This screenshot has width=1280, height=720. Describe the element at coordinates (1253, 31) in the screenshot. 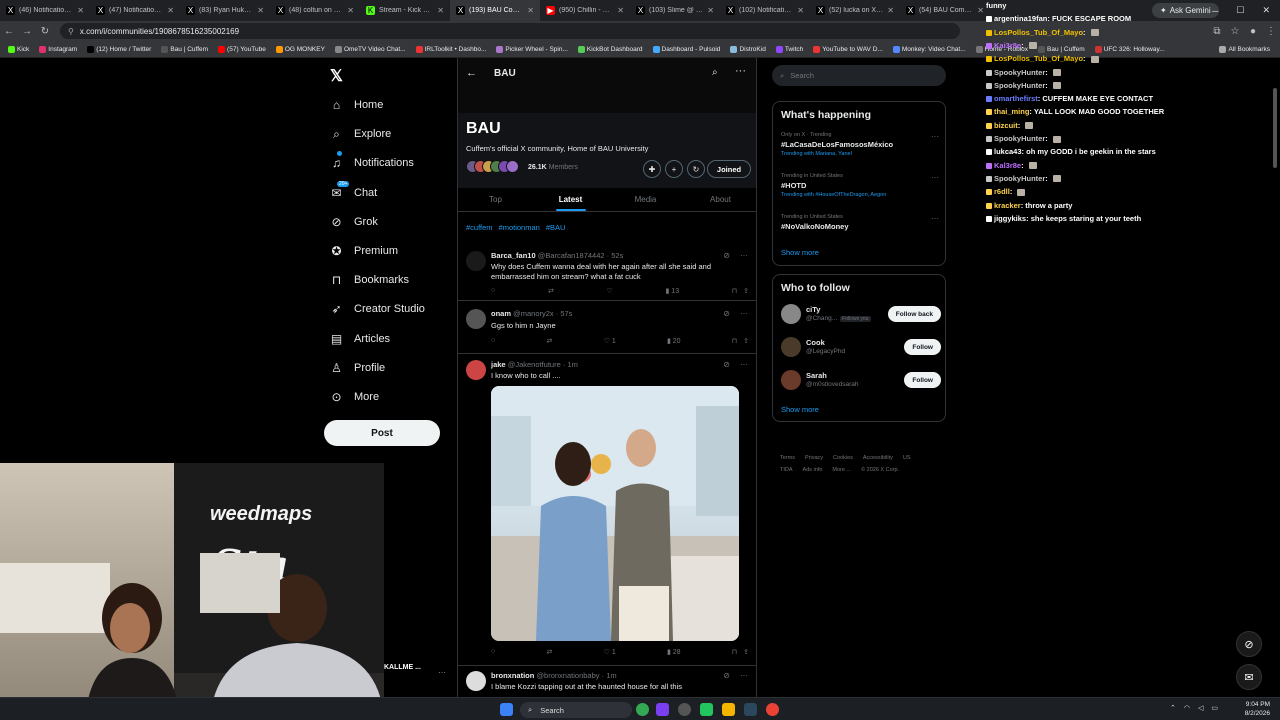

I see `profile-icon: ●` at that location.